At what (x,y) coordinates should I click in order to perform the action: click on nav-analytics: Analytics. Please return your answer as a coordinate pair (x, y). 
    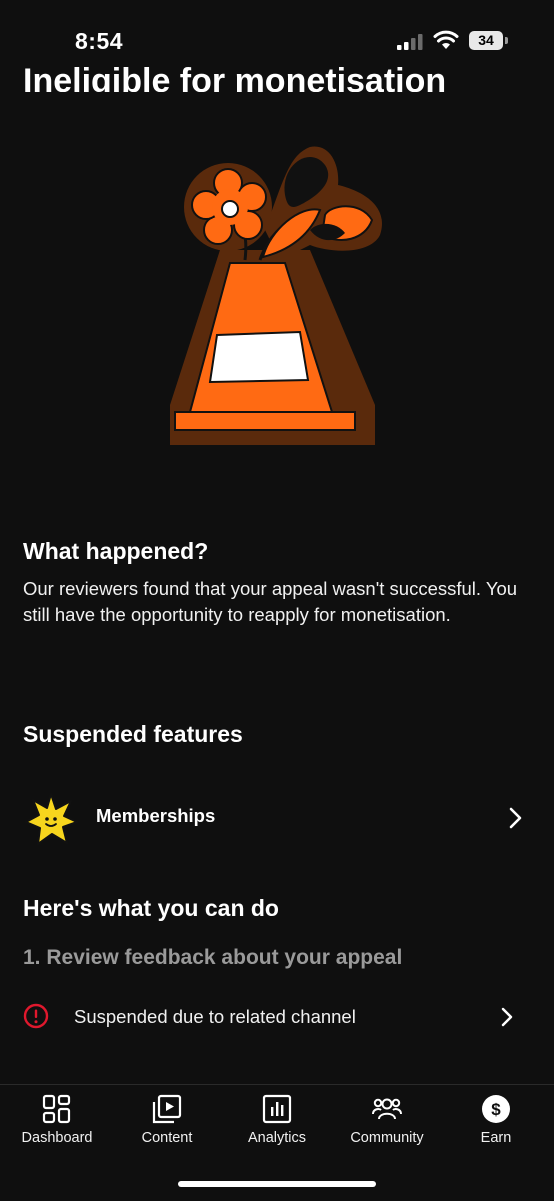
    Looking at the image, I should click on (277, 1120).